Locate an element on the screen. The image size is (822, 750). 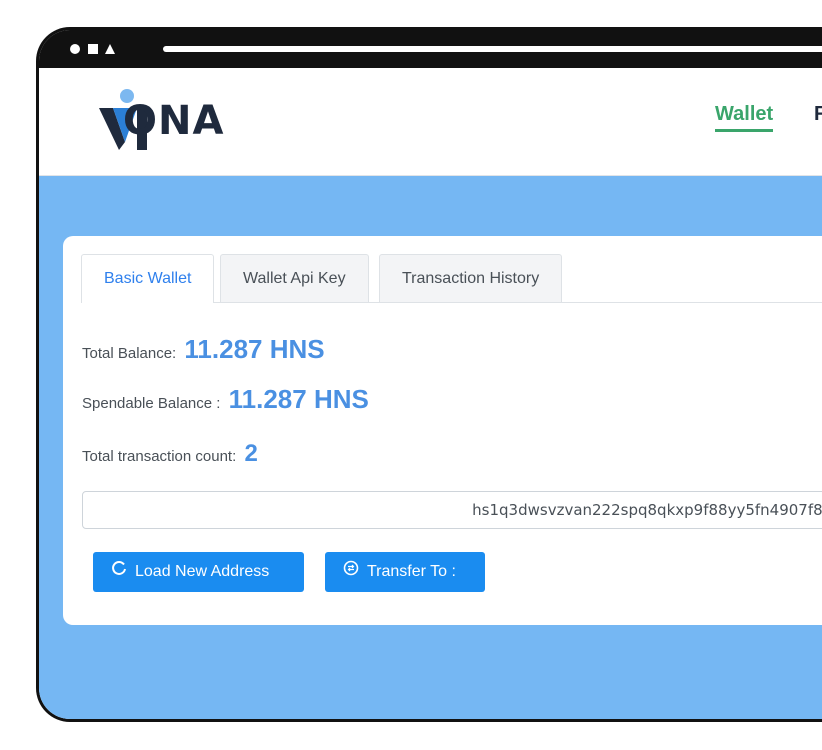
transfer-to-button: Transfer To : is located at coordinates (405, 572).